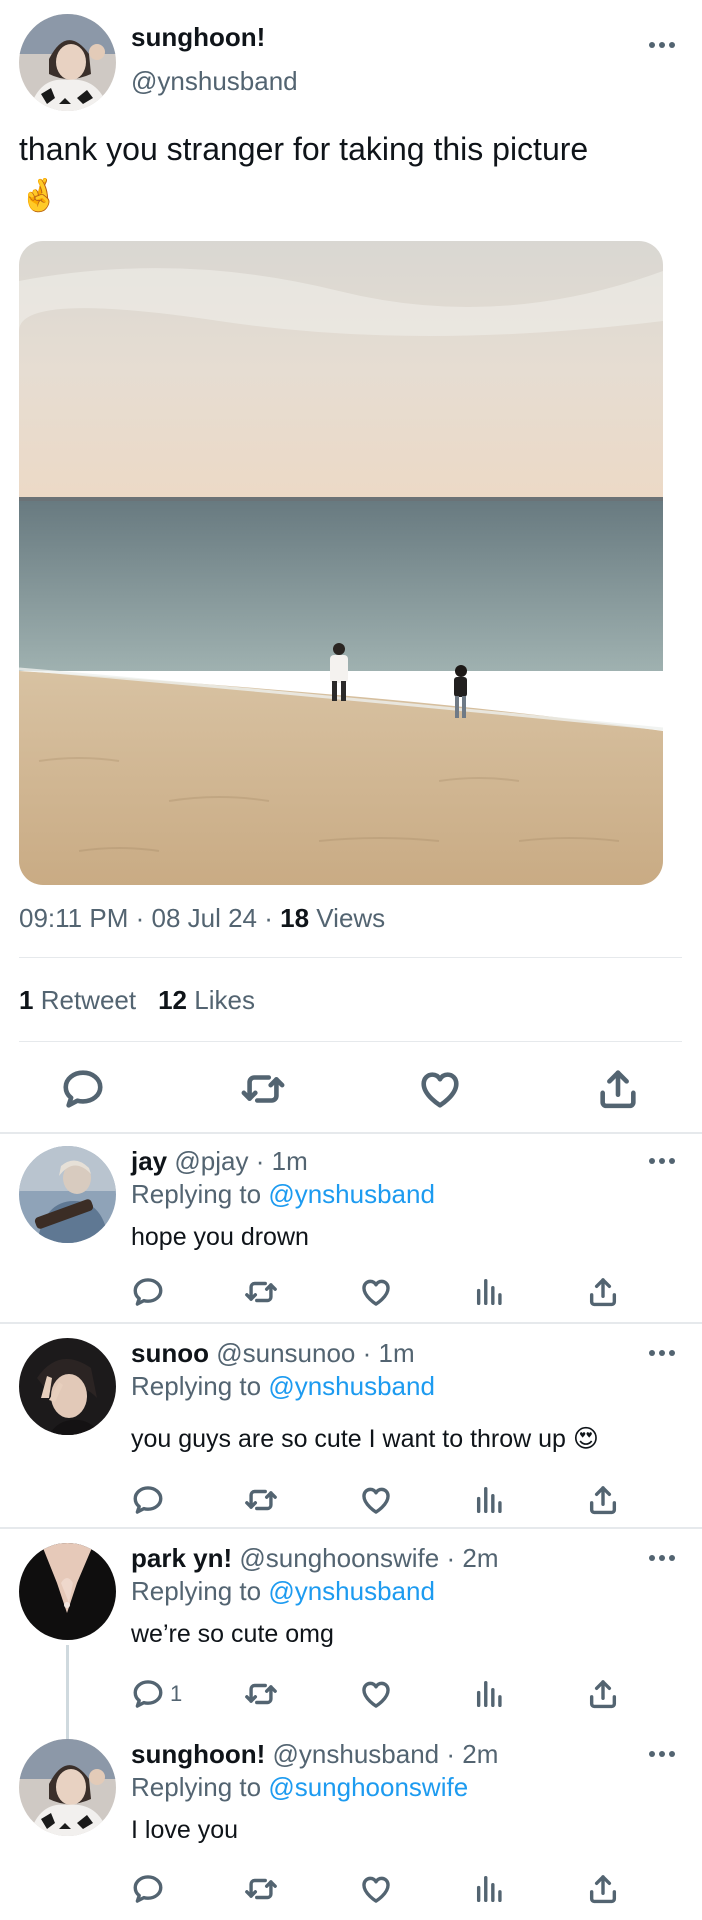  I want to click on reply-count: 1, so click(176, 1693).